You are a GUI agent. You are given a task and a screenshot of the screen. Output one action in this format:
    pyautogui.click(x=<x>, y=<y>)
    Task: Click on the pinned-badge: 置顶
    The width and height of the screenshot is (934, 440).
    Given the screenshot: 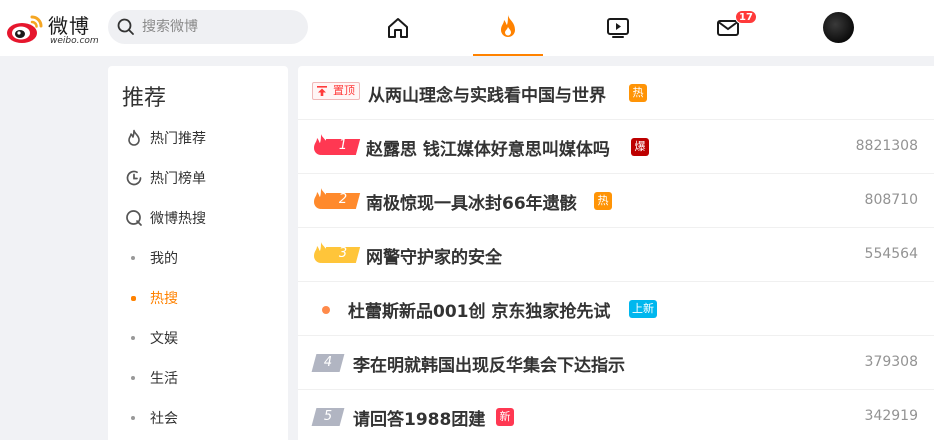 What is the action you would take?
    pyautogui.click(x=336, y=91)
    